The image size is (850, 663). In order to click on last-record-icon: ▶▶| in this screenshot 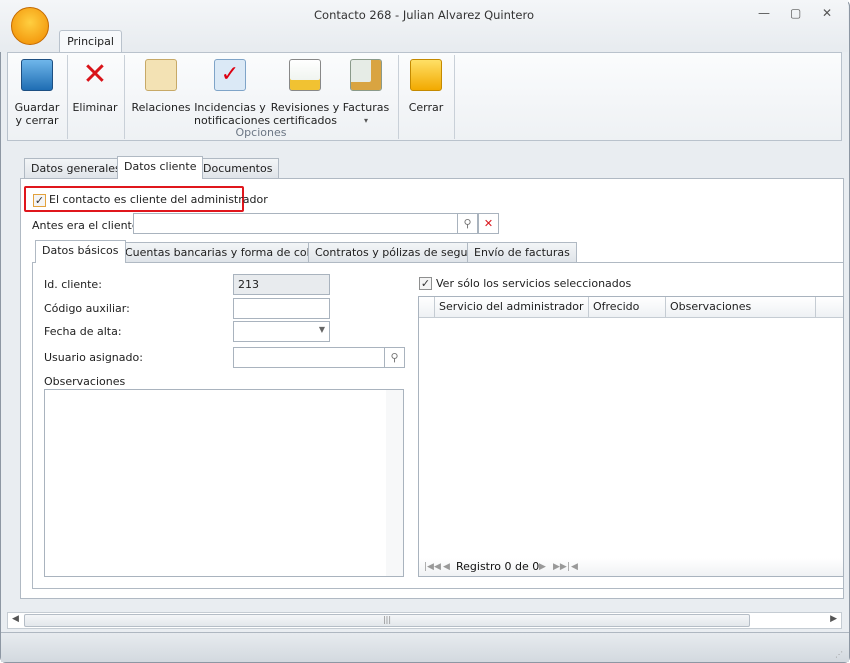, I will do `click(561, 567)`.